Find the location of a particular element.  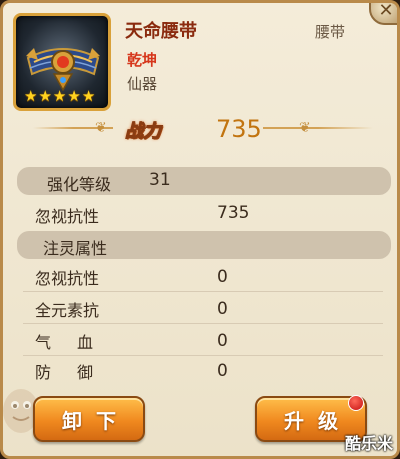

base-stat-label: 忽视抗性 is located at coordinates (67, 216).